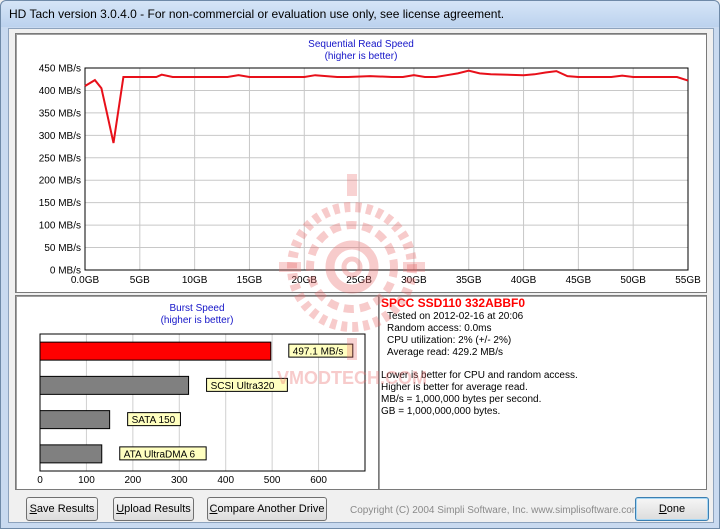 This screenshot has width=720, height=529. What do you see at coordinates (454, 387) in the screenshot?
I see `note-higher-better: Higher is better for average read.` at bounding box center [454, 387].